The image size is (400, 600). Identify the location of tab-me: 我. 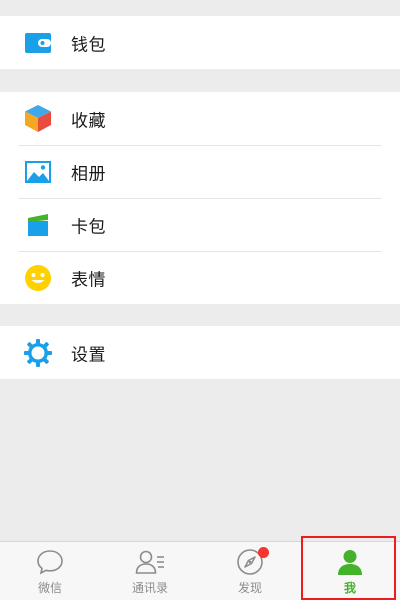
(350, 571).